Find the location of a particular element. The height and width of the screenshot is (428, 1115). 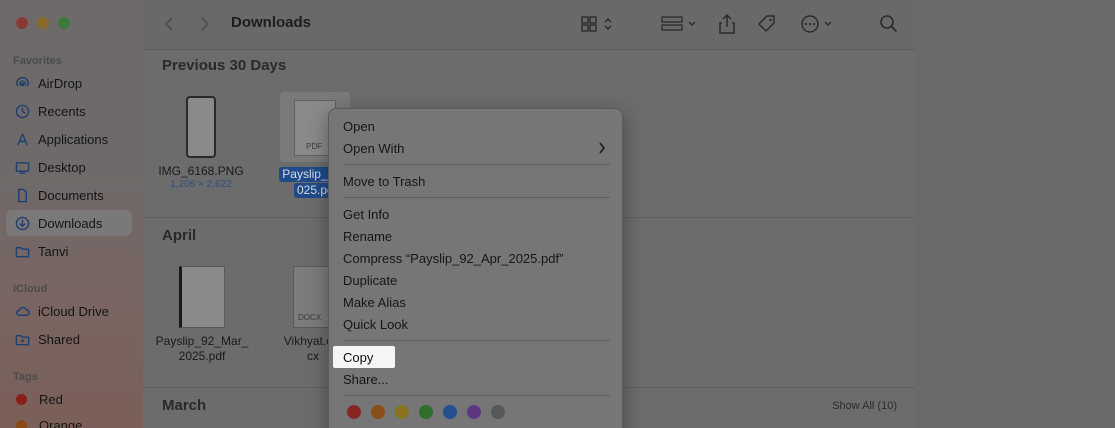

pdf-thumbnail is located at coordinates (202, 297).